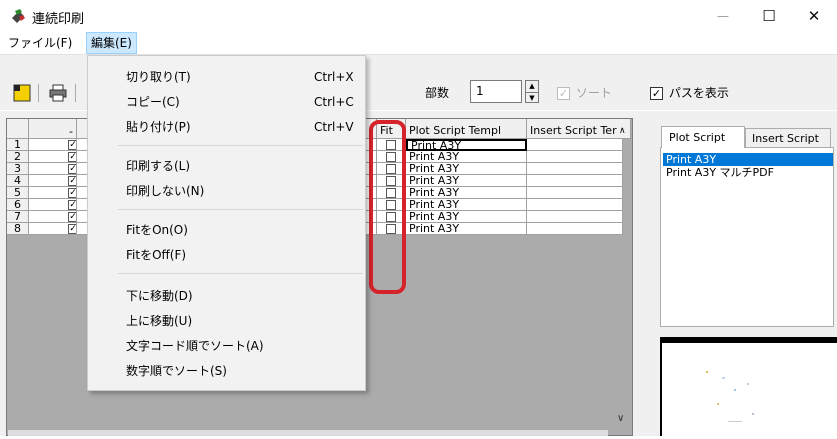 The height and width of the screenshot is (439, 837). What do you see at coordinates (622, 131) in the screenshot?
I see `scroll-up-icon: ∧` at bounding box center [622, 131].